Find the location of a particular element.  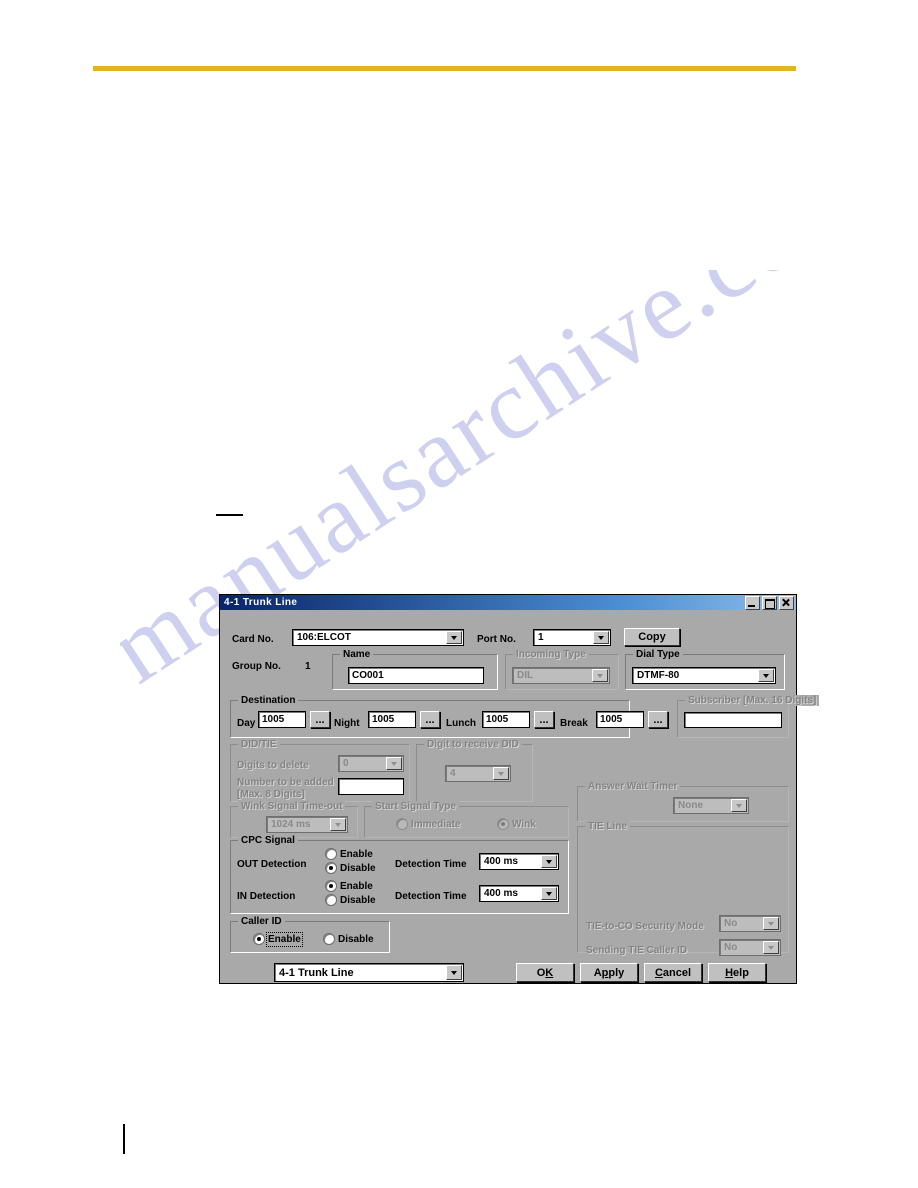

destination-day-label: Day is located at coordinates (246, 723).